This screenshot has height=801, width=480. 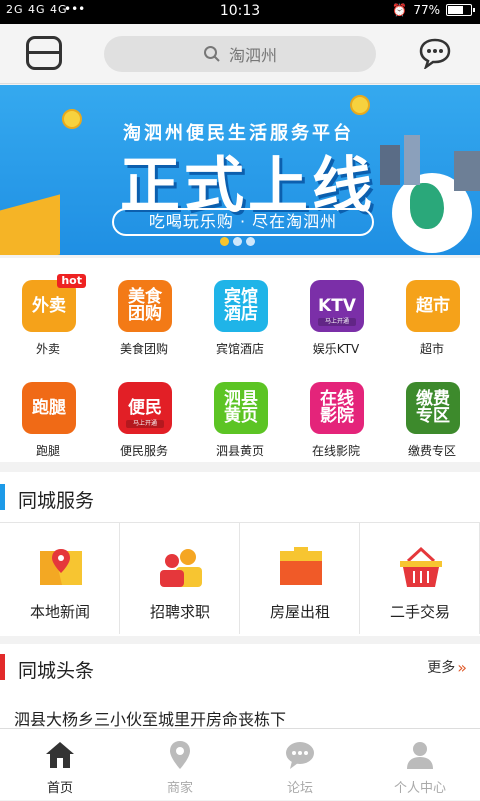 What do you see at coordinates (56, 671) in the screenshot?
I see `section-title: 同城头条` at bounding box center [56, 671].